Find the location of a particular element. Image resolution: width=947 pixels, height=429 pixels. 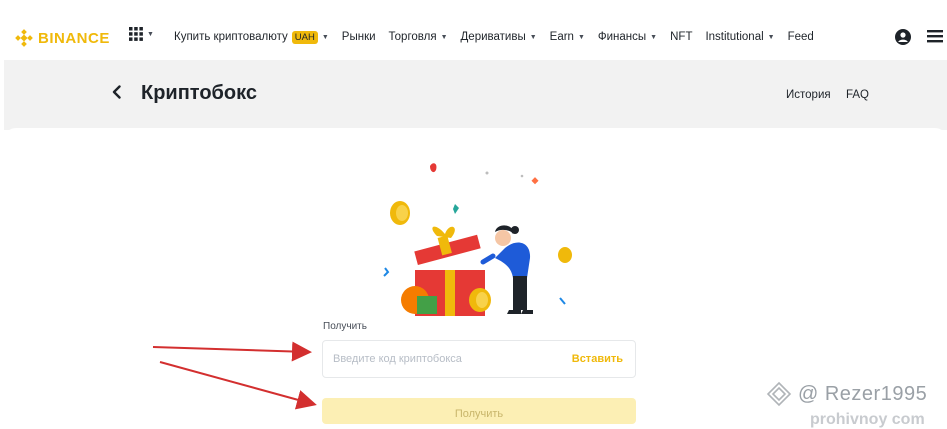

watermark-logo-icon is located at coordinates (779, 394).